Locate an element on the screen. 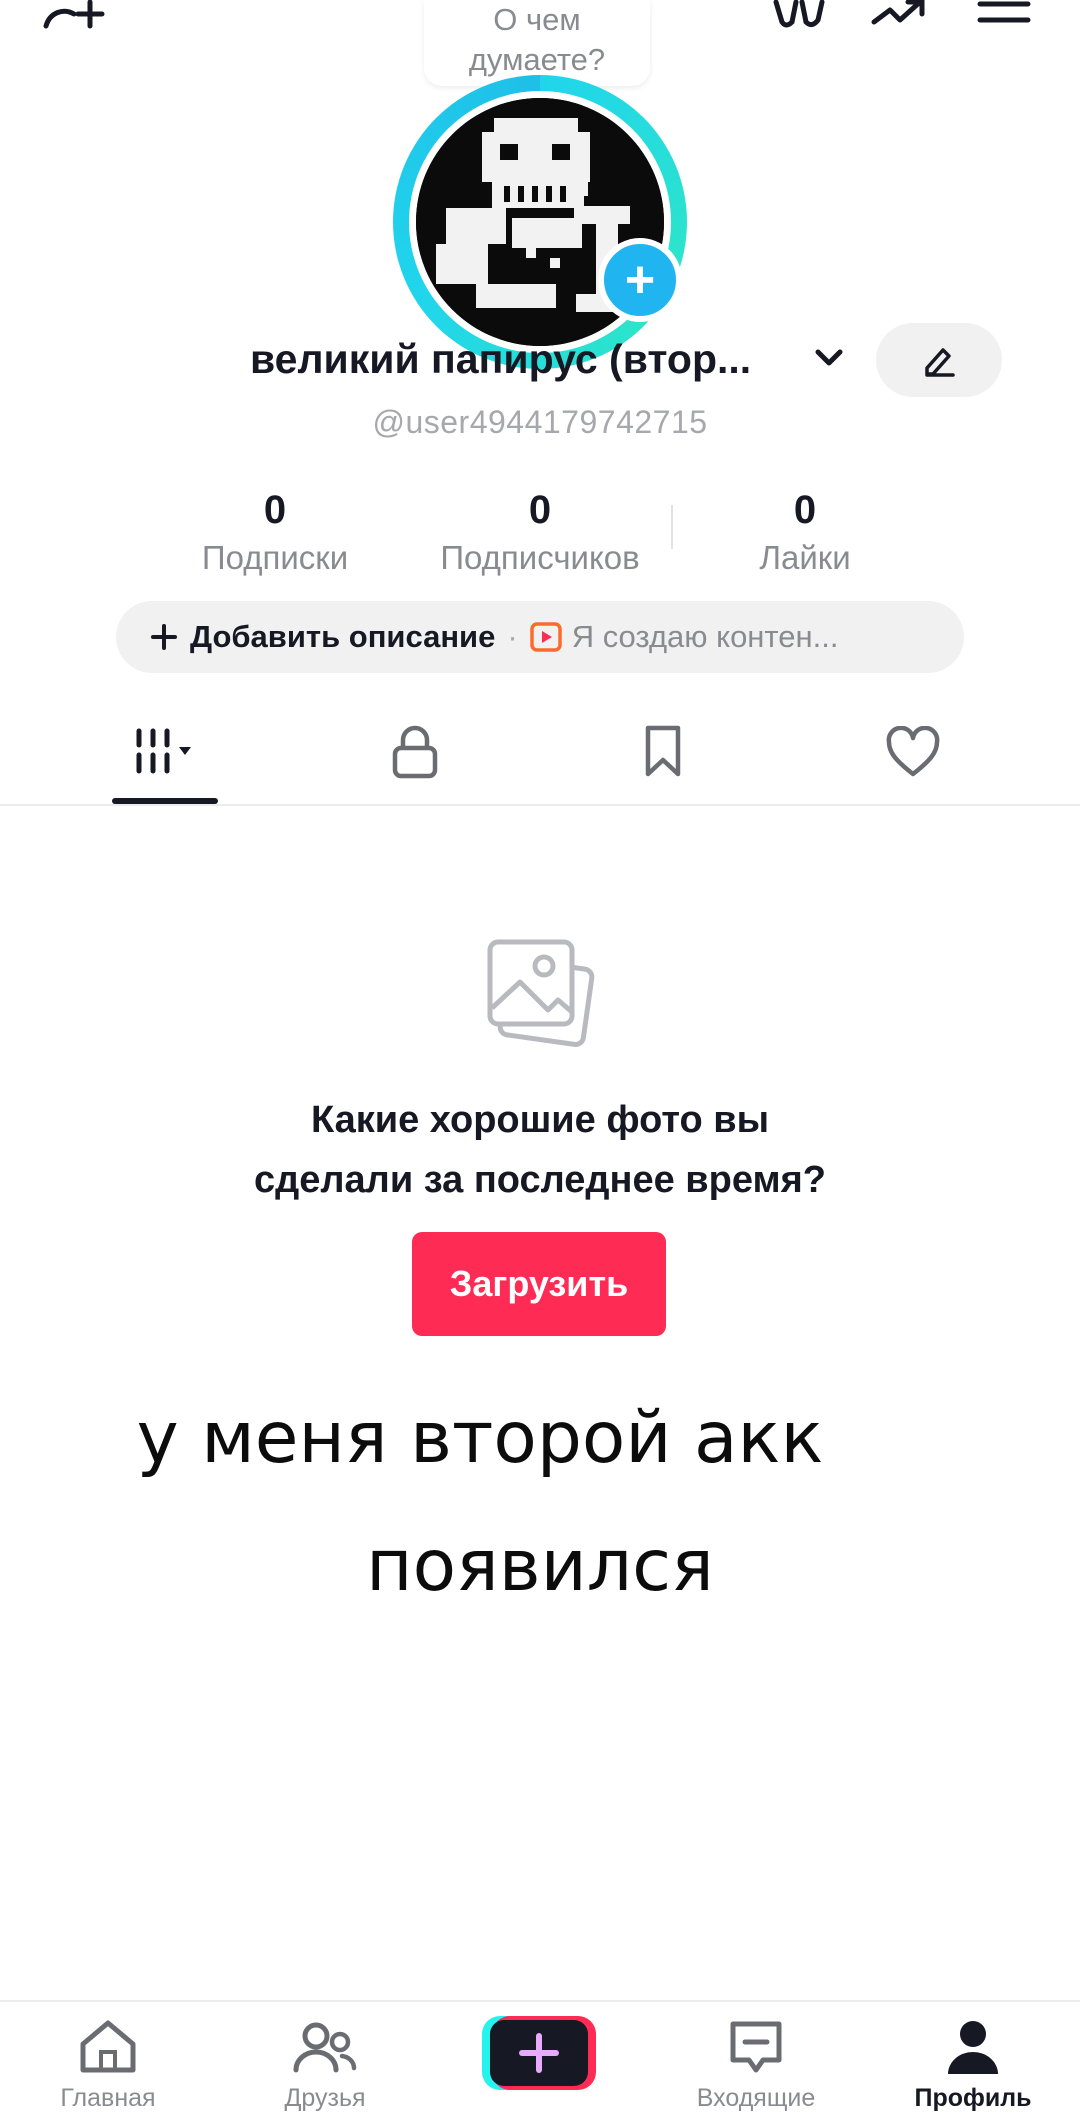 This screenshot has height=2114, width=1080. thoughts-bubble: О чем думаете? is located at coordinates (537, 43).